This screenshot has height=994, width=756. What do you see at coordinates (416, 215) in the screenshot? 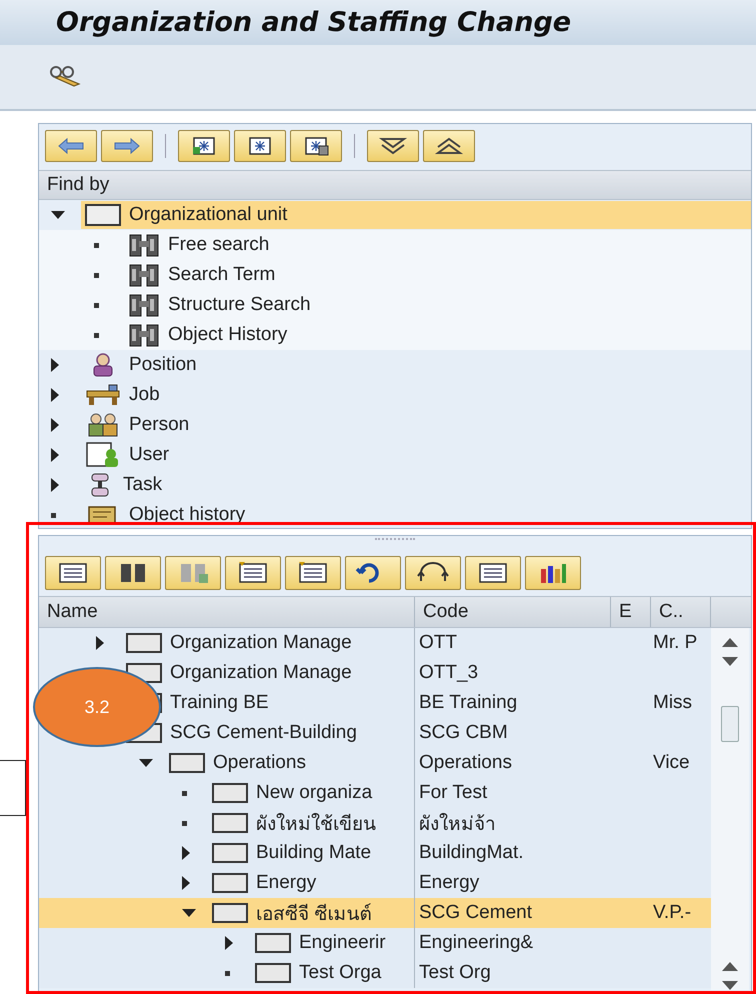
I see `tree-item: Organizational unit` at bounding box center [416, 215].